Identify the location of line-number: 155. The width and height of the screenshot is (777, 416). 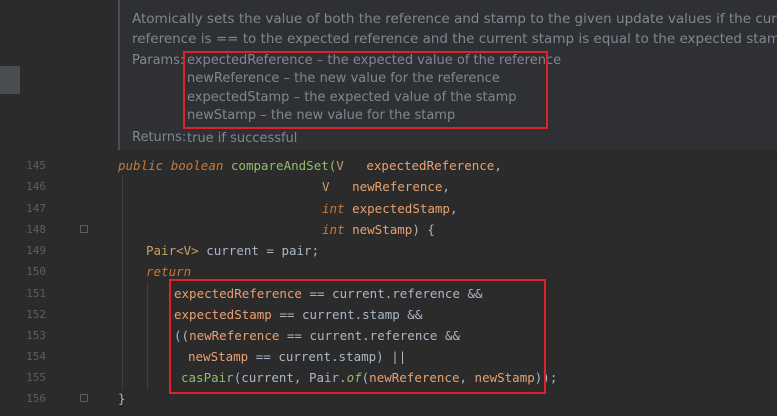
(36, 377).